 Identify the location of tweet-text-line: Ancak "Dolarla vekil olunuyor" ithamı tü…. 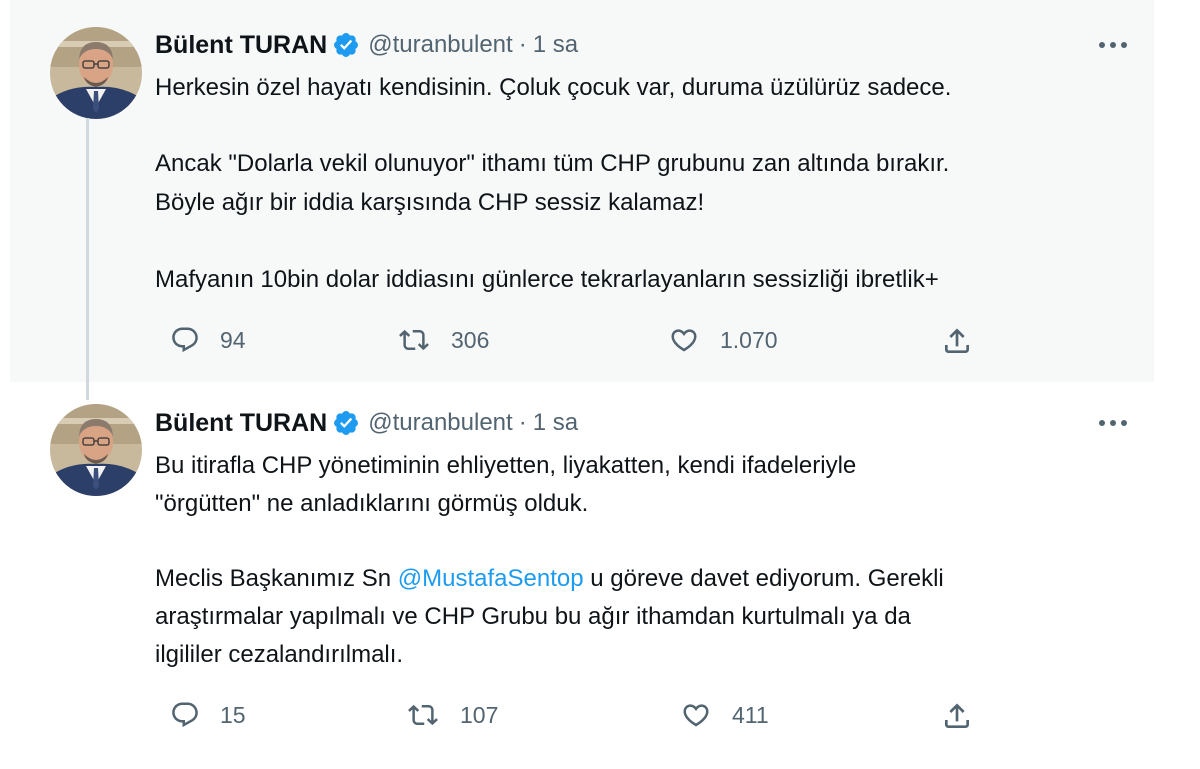
(552, 163).